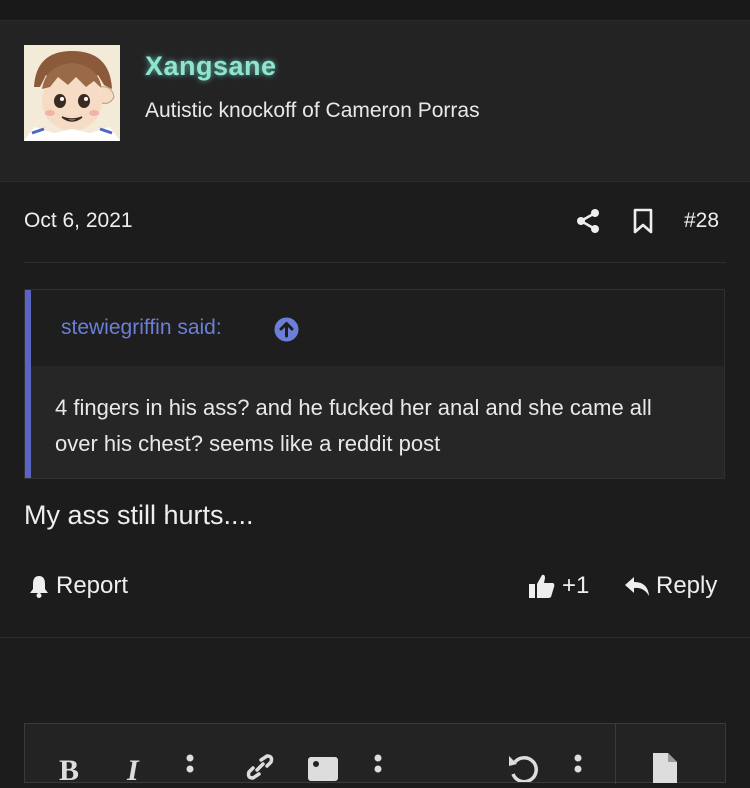 The image size is (750, 788). Describe the element at coordinates (260, 767) in the screenshot. I see `link-icon` at that location.